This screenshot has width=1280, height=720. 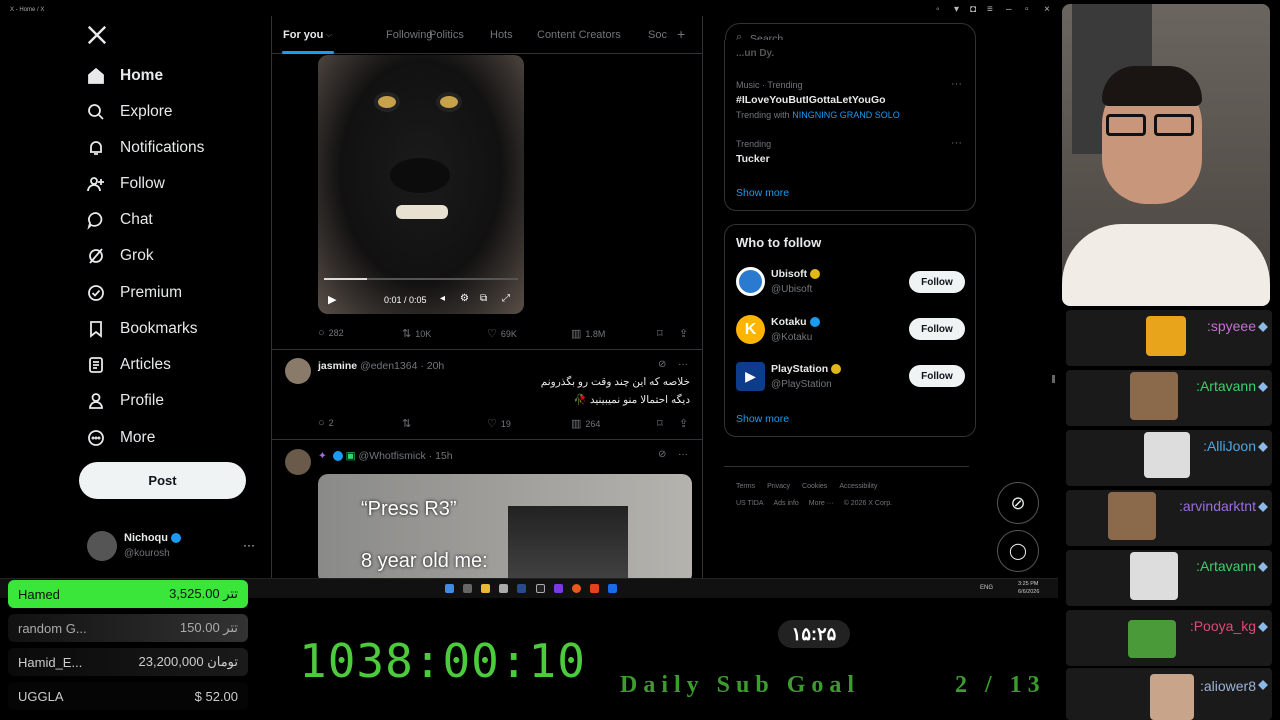 What do you see at coordinates (1028, 584) in the screenshot?
I see `clock-time: 3:25 PM` at bounding box center [1028, 584].